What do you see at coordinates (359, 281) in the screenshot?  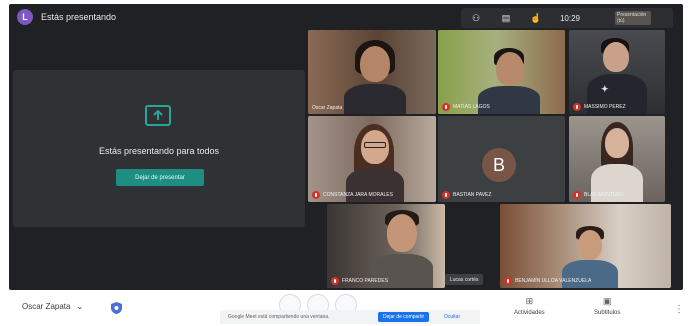 I see `participant-name: FRANCO PAREDES` at bounding box center [359, 281].